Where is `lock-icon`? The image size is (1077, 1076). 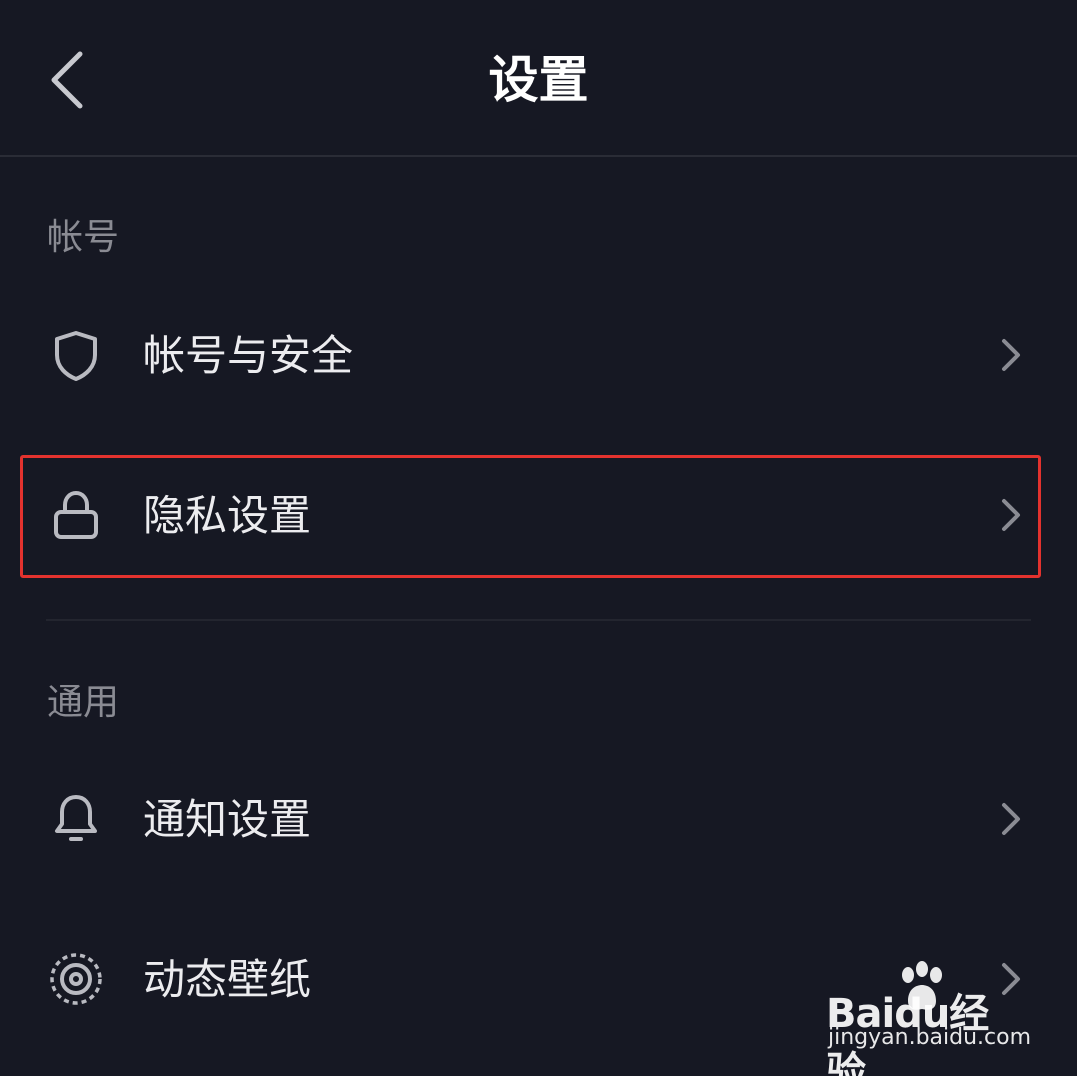 lock-icon is located at coordinates (76, 514).